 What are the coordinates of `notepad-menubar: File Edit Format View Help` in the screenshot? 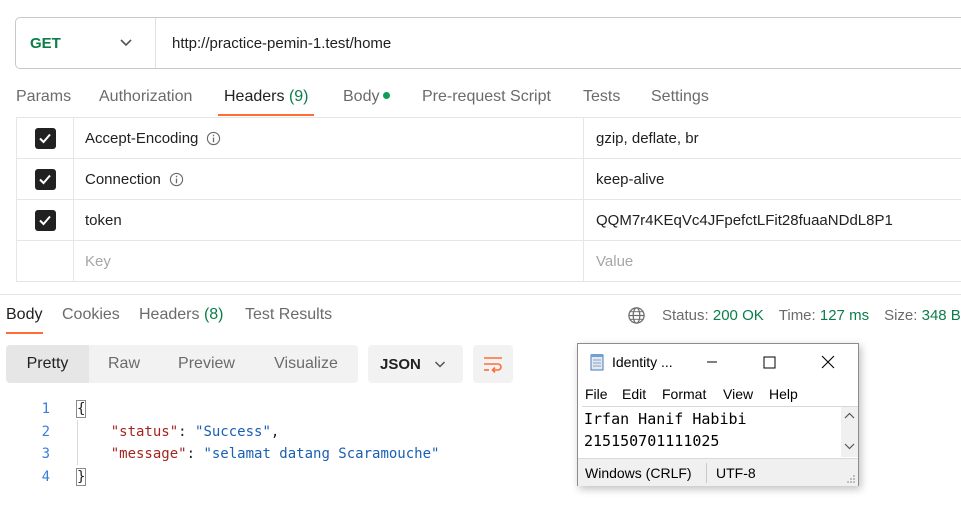 It's located at (718, 395).